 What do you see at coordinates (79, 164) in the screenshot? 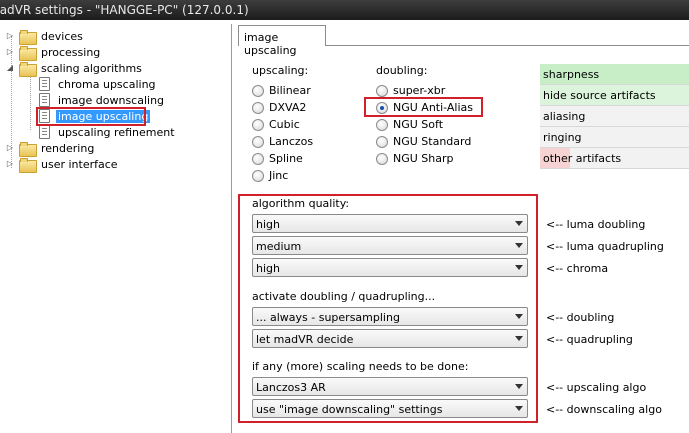
I see `tree-item-label: user interface` at bounding box center [79, 164].